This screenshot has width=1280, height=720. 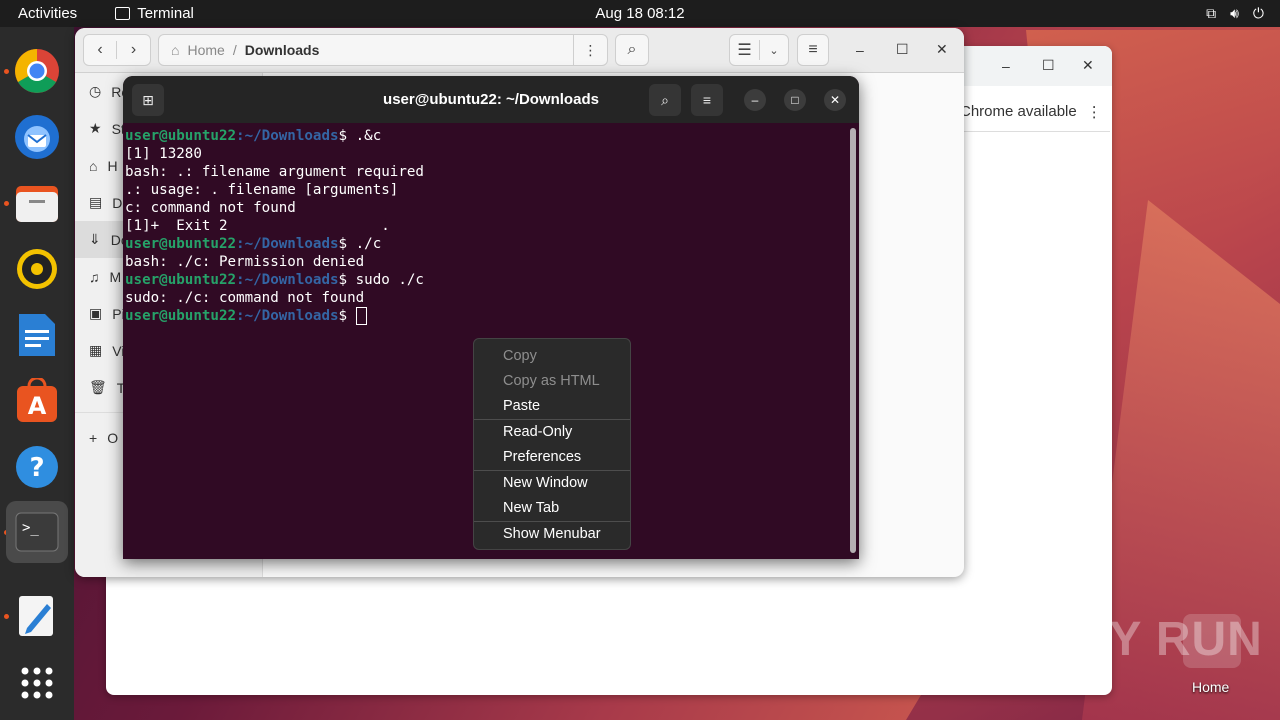 What do you see at coordinates (552, 457) in the screenshot?
I see `menu-item-preferences: Preferences` at bounding box center [552, 457].